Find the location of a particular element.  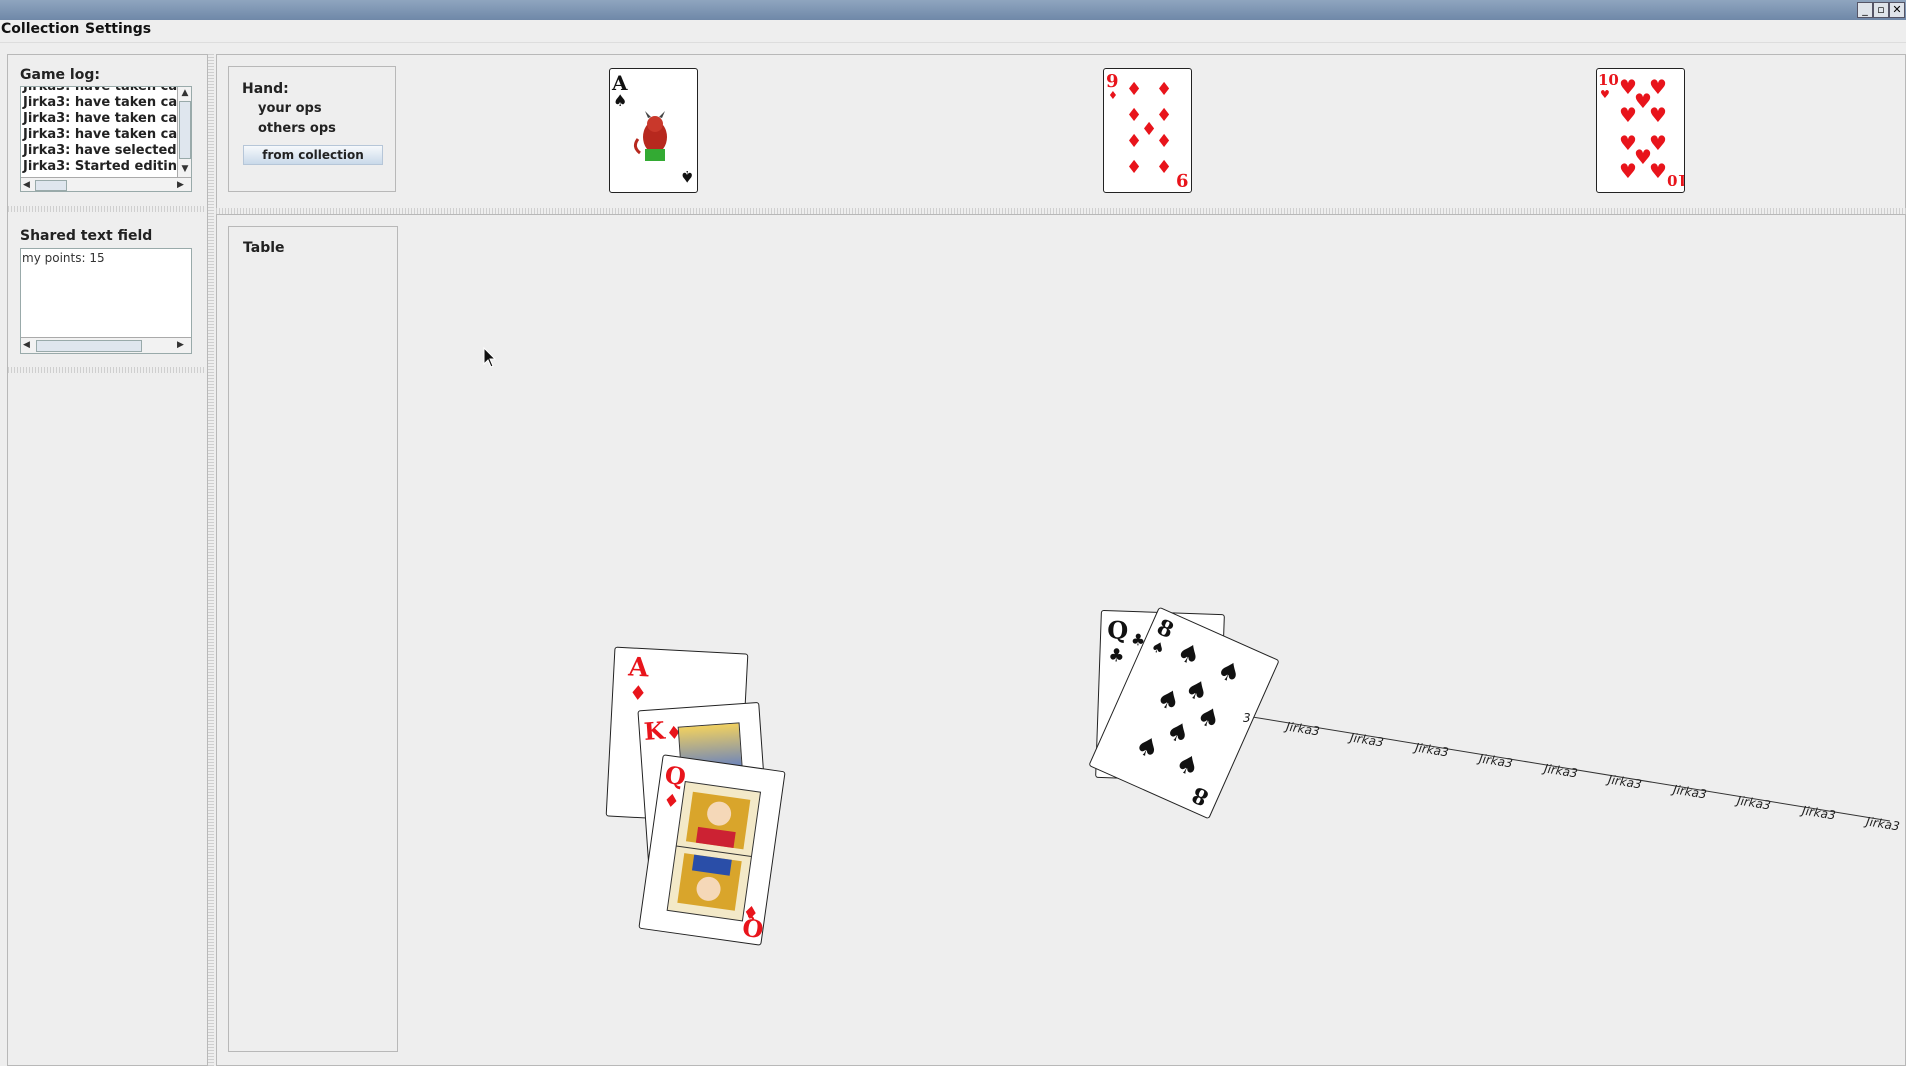

hand-card-ten-hearts: 10 ♥ ♥ ♥ ♥ ♥ ♥ ♥ ♥ ♥ ♥ ♥ 10 is located at coordinates (1640, 130).